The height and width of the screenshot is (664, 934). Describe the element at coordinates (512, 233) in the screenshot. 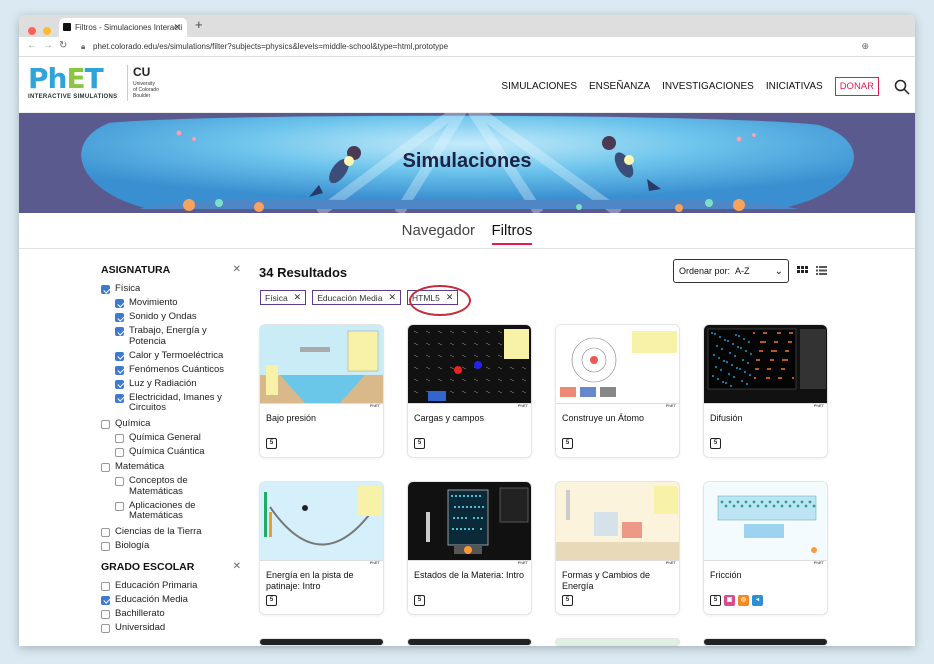

I see `tab-filtros: Filtros` at that location.